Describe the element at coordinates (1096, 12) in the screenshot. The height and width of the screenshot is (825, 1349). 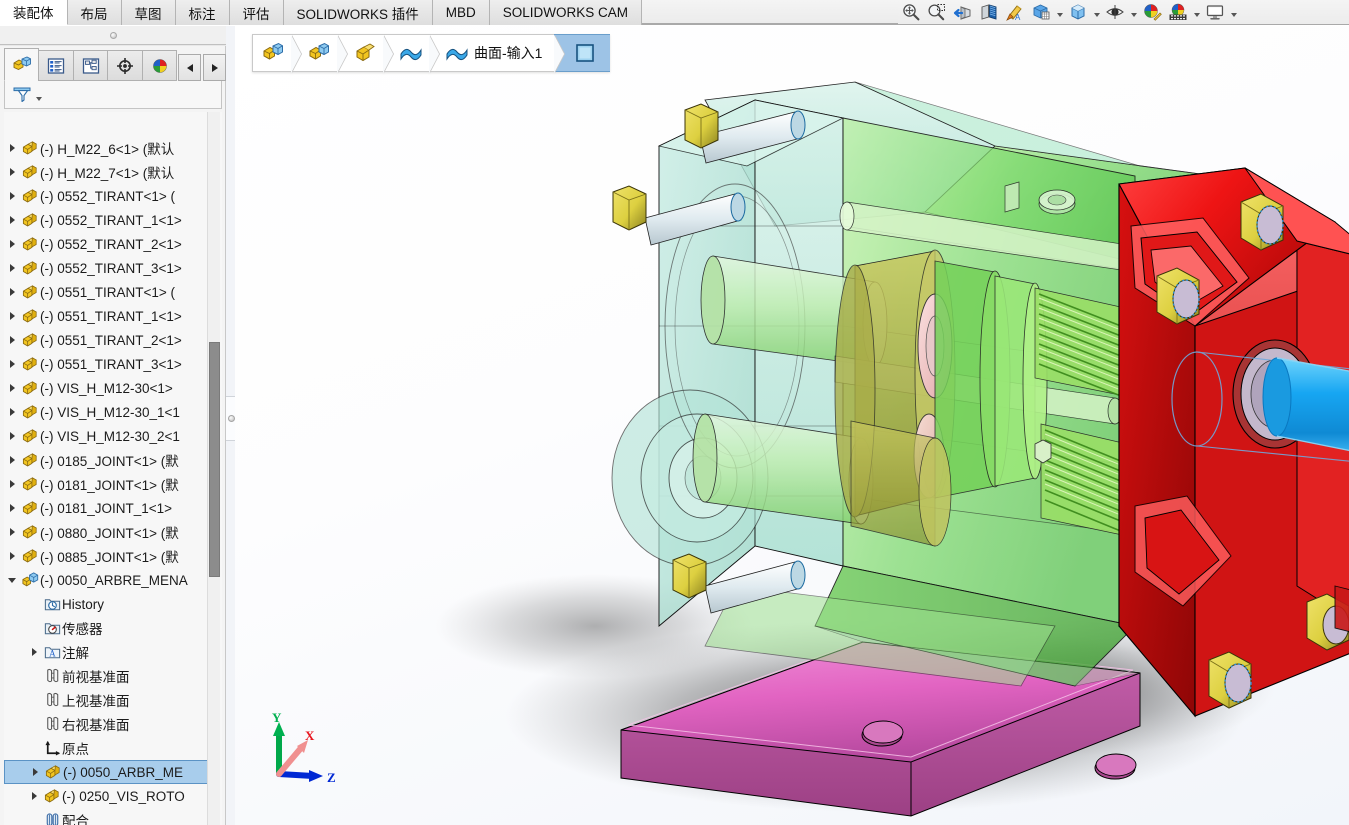
I see `view-orientation-chevron-down-icon` at that location.